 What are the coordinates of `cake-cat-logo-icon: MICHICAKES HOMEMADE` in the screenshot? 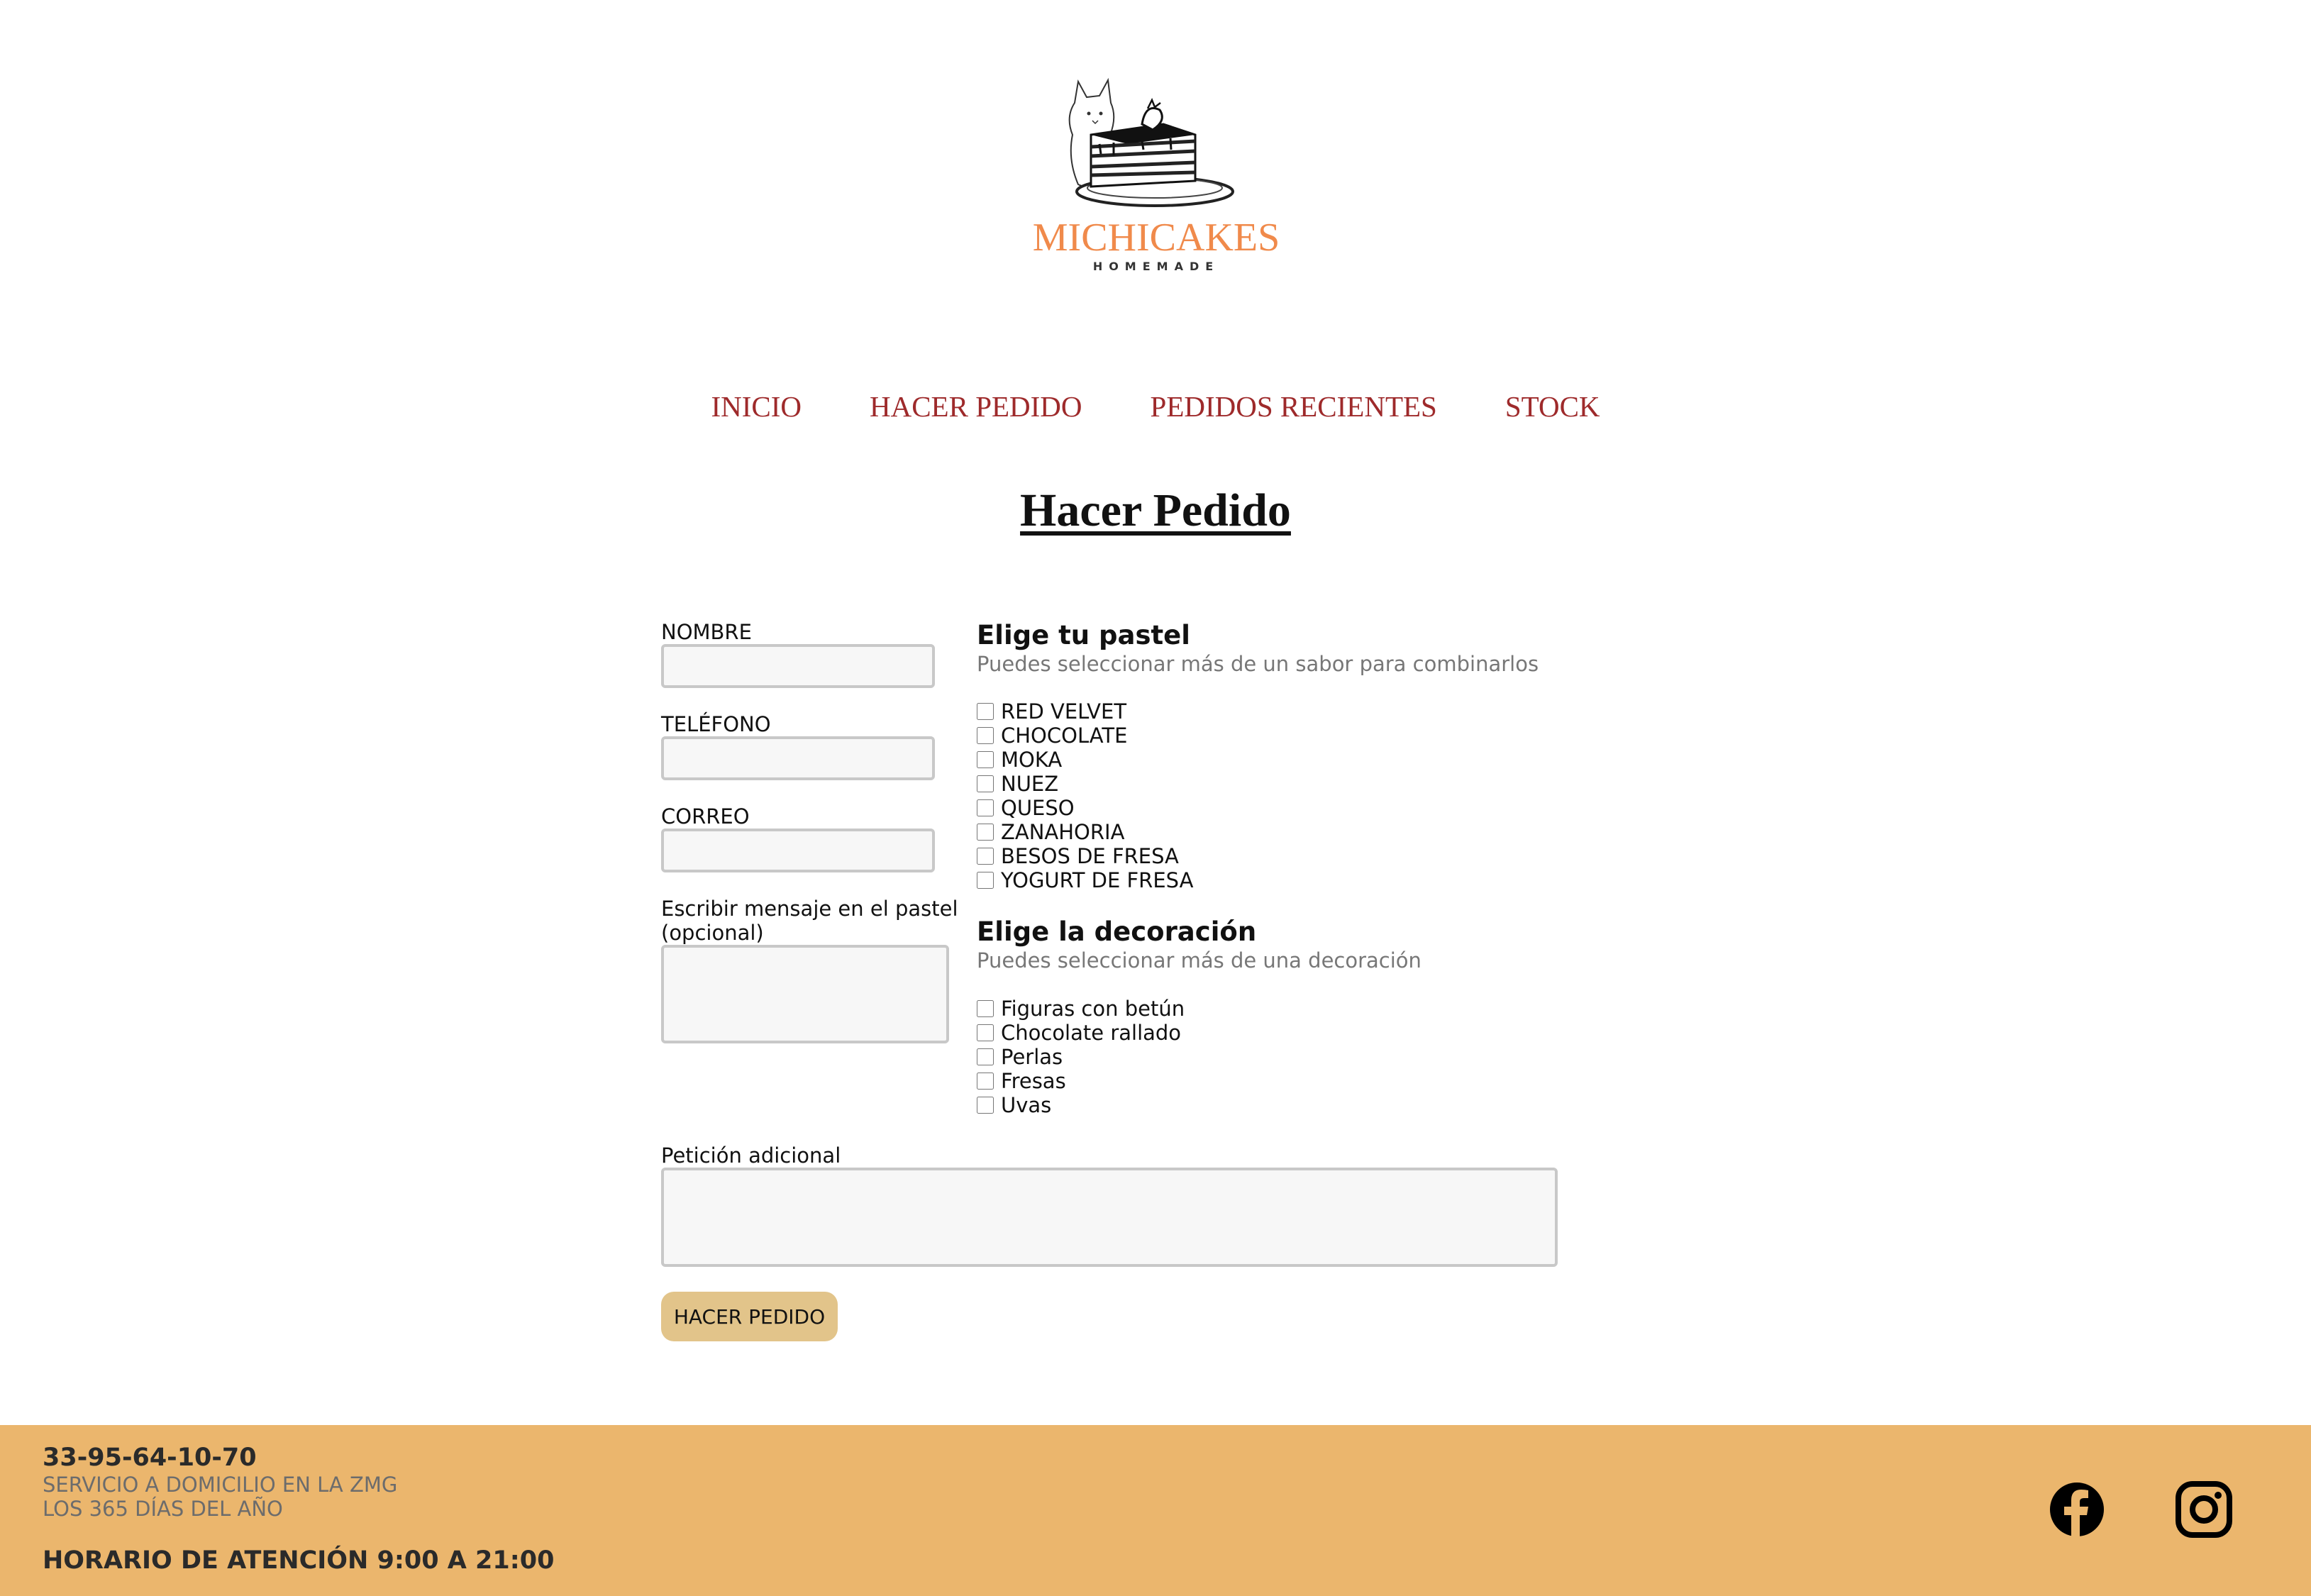 It's located at (1157, 175).